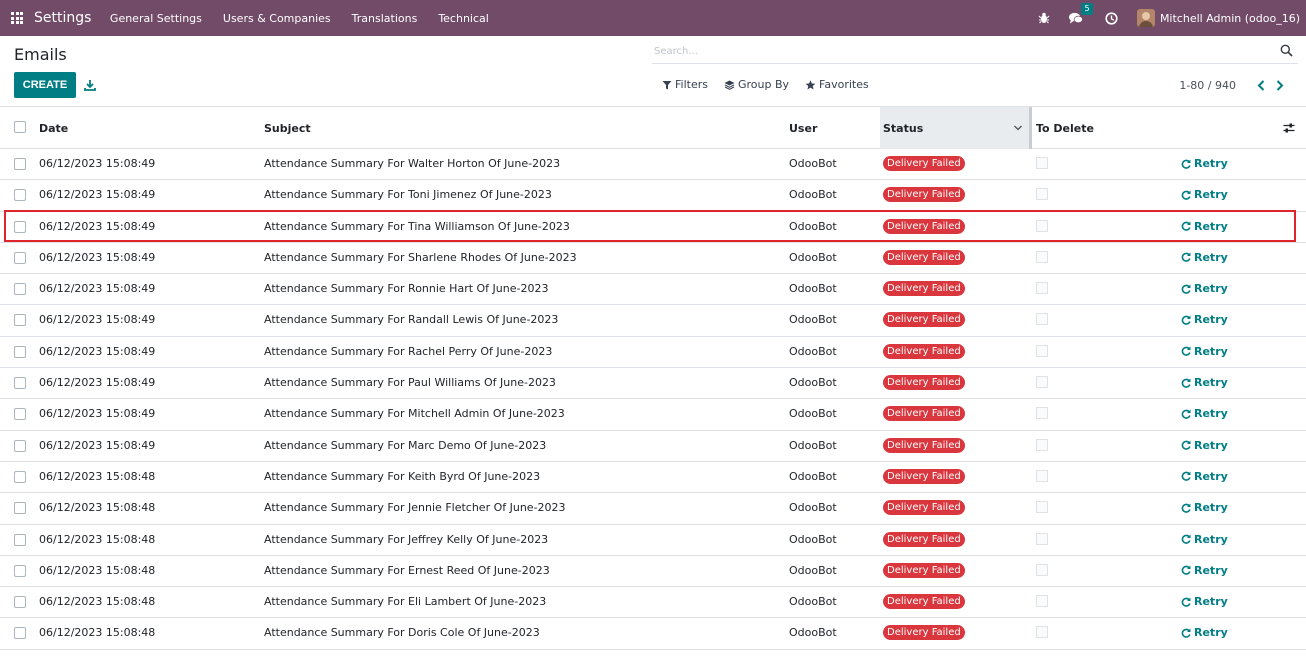 This screenshot has width=1306, height=659. I want to click on menu-translations: Translations, so click(384, 18).